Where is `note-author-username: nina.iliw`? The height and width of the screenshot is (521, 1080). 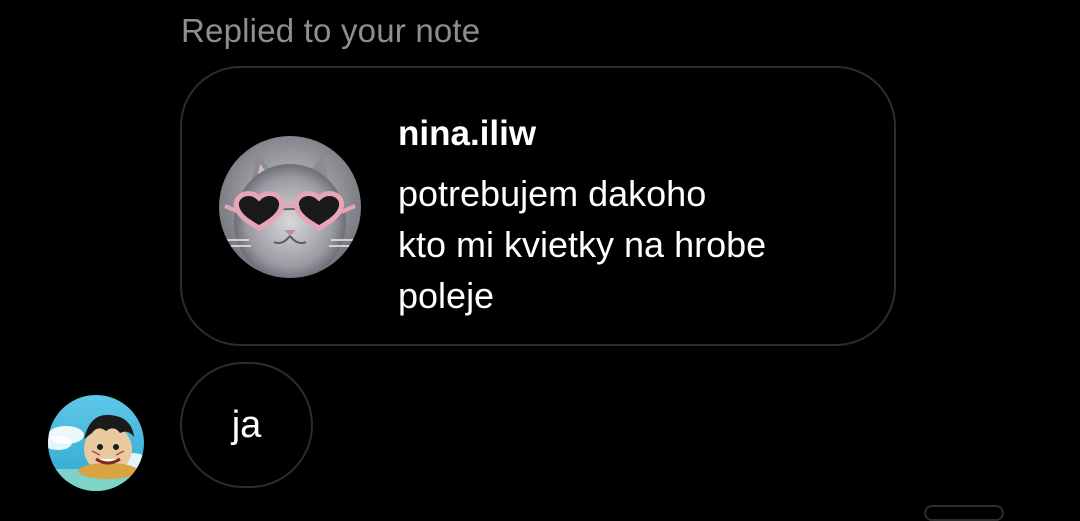 note-author-username: nina.iliw is located at coordinates (467, 134).